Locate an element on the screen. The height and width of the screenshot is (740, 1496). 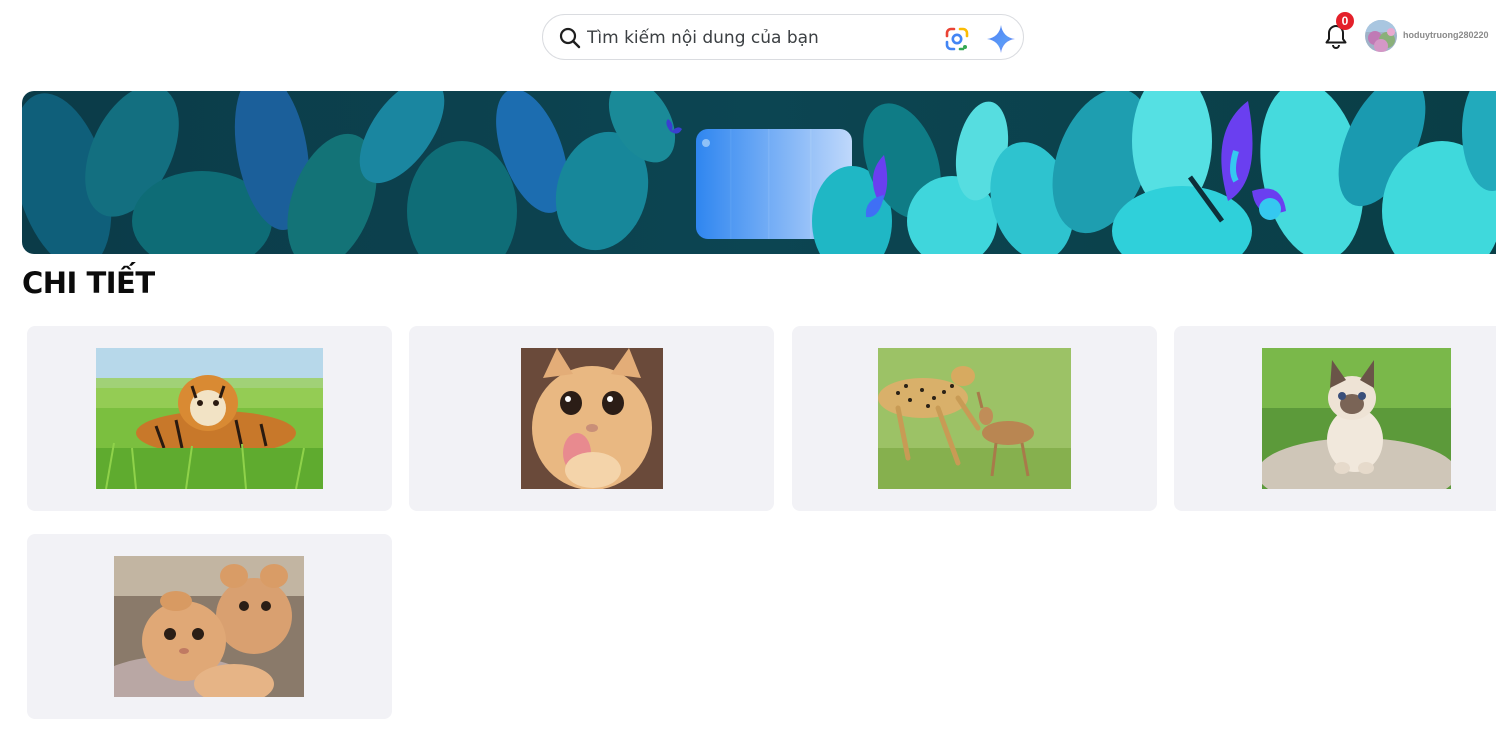
cheetah-gazelle-photo is located at coordinates (974, 418).